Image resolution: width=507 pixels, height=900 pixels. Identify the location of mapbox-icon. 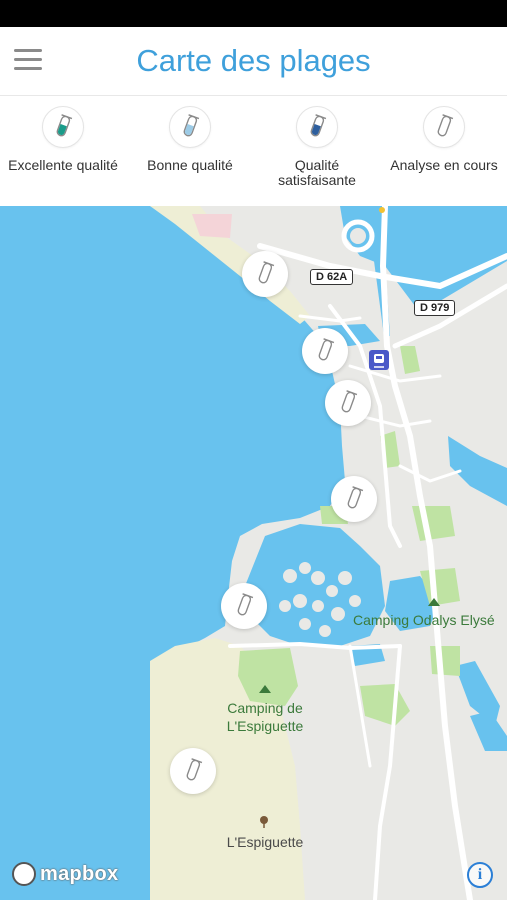
(24, 874).